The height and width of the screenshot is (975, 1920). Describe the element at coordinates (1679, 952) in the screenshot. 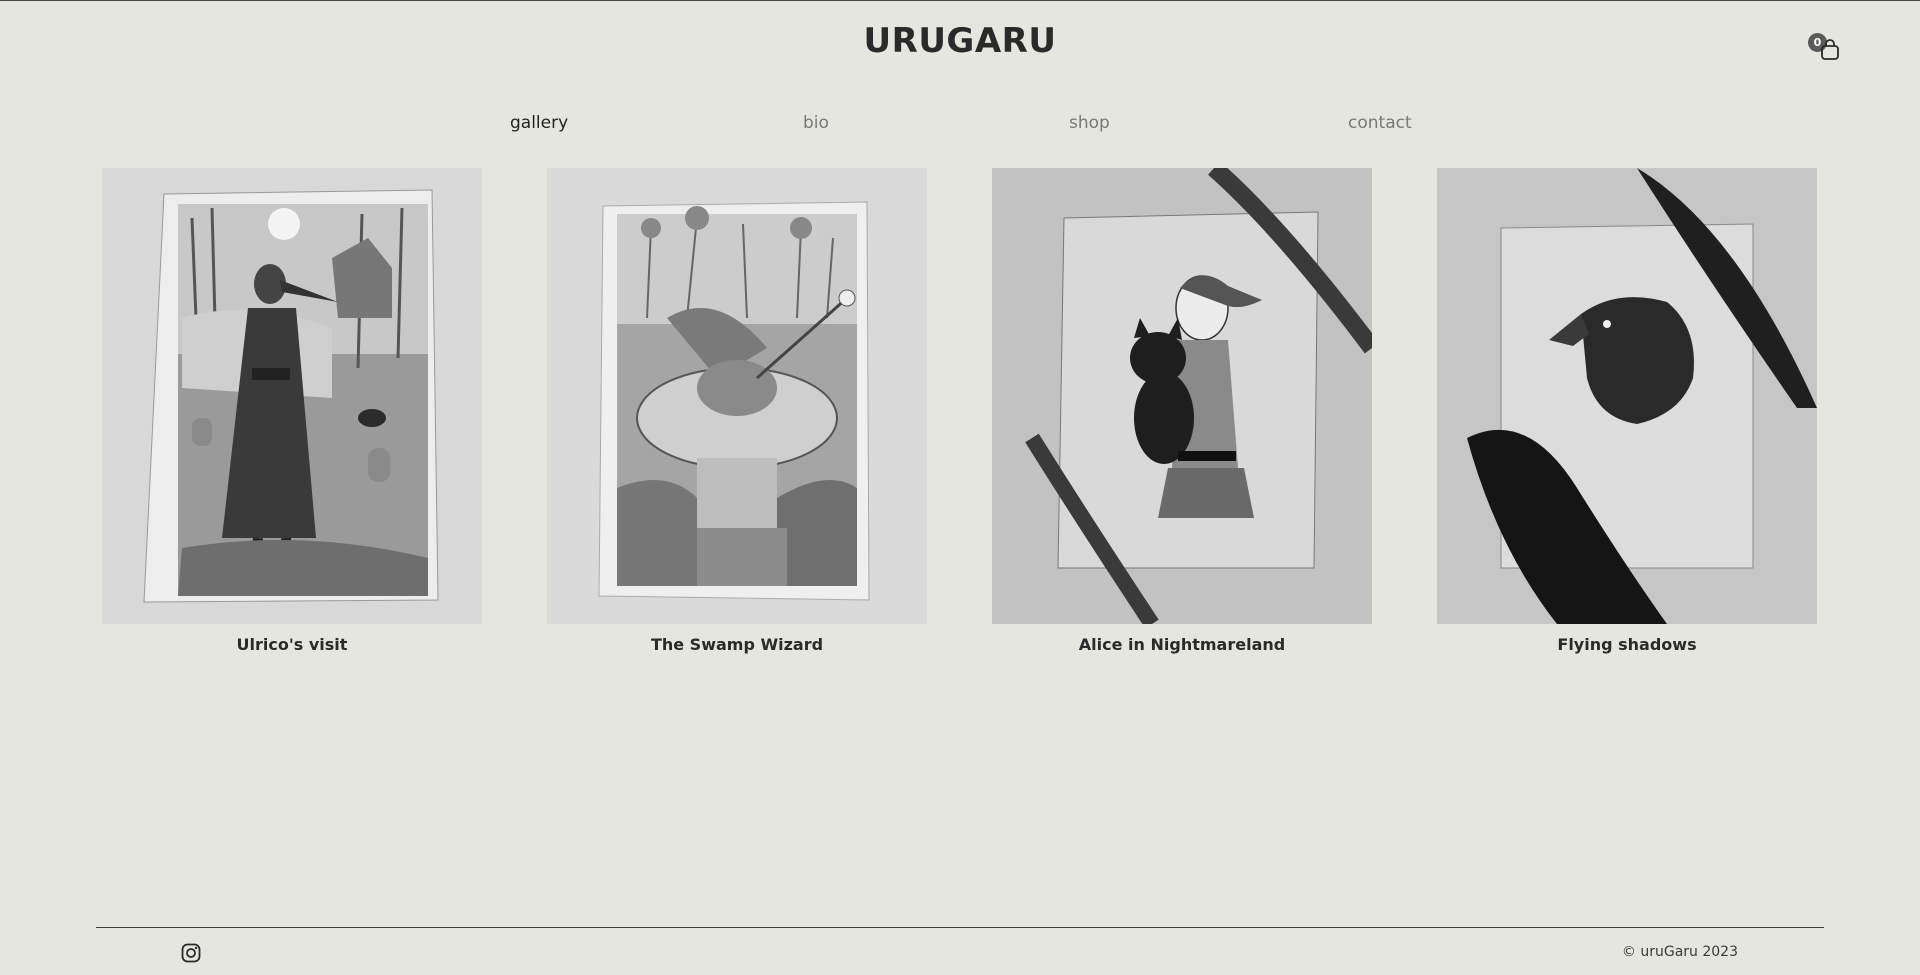

I see `copyright-text: © uruGaru 2023` at that location.